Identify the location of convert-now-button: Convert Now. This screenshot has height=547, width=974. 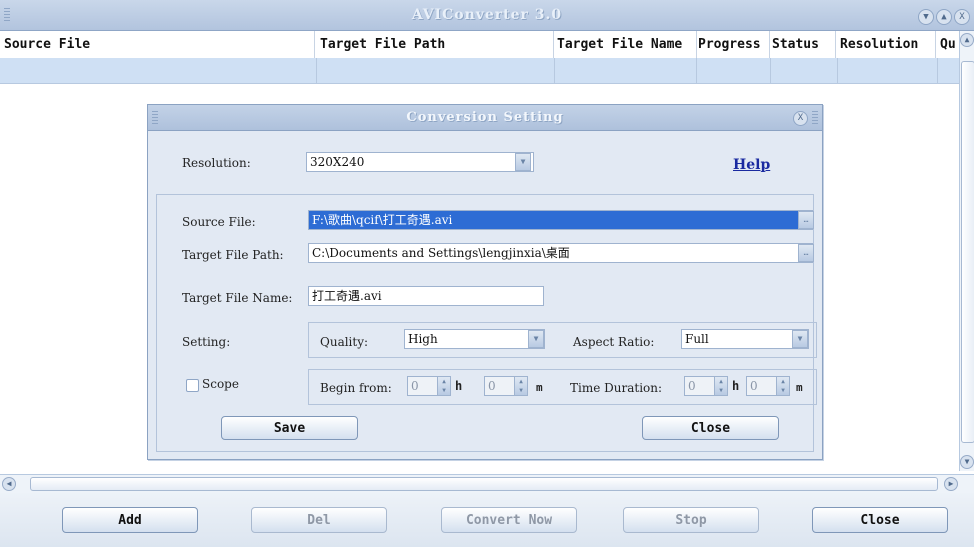
(509, 520).